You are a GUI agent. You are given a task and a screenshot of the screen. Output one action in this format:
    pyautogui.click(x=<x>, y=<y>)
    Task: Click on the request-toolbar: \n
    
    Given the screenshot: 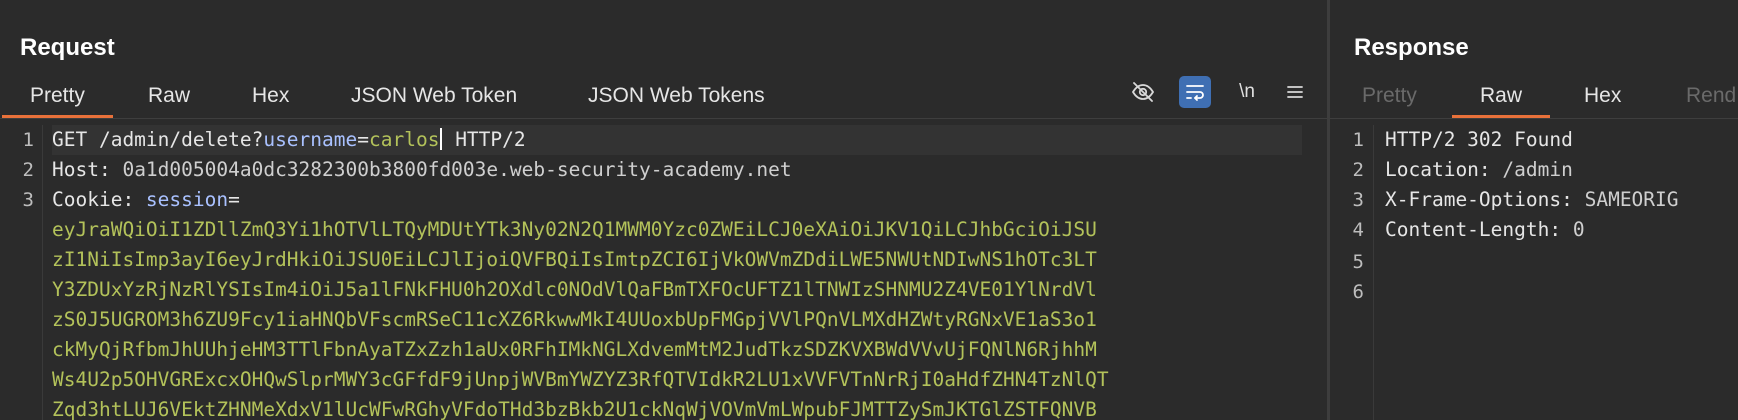 What is the action you would take?
    pyautogui.click(x=1227, y=96)
    